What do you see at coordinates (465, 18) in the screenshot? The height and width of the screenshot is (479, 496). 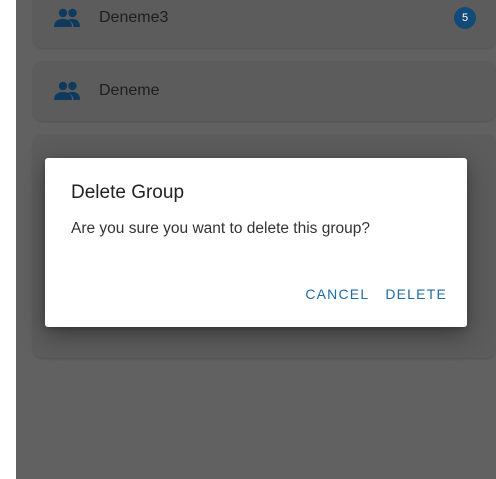 I see `member-count-badge: 5` at bounding box center [465, 18].